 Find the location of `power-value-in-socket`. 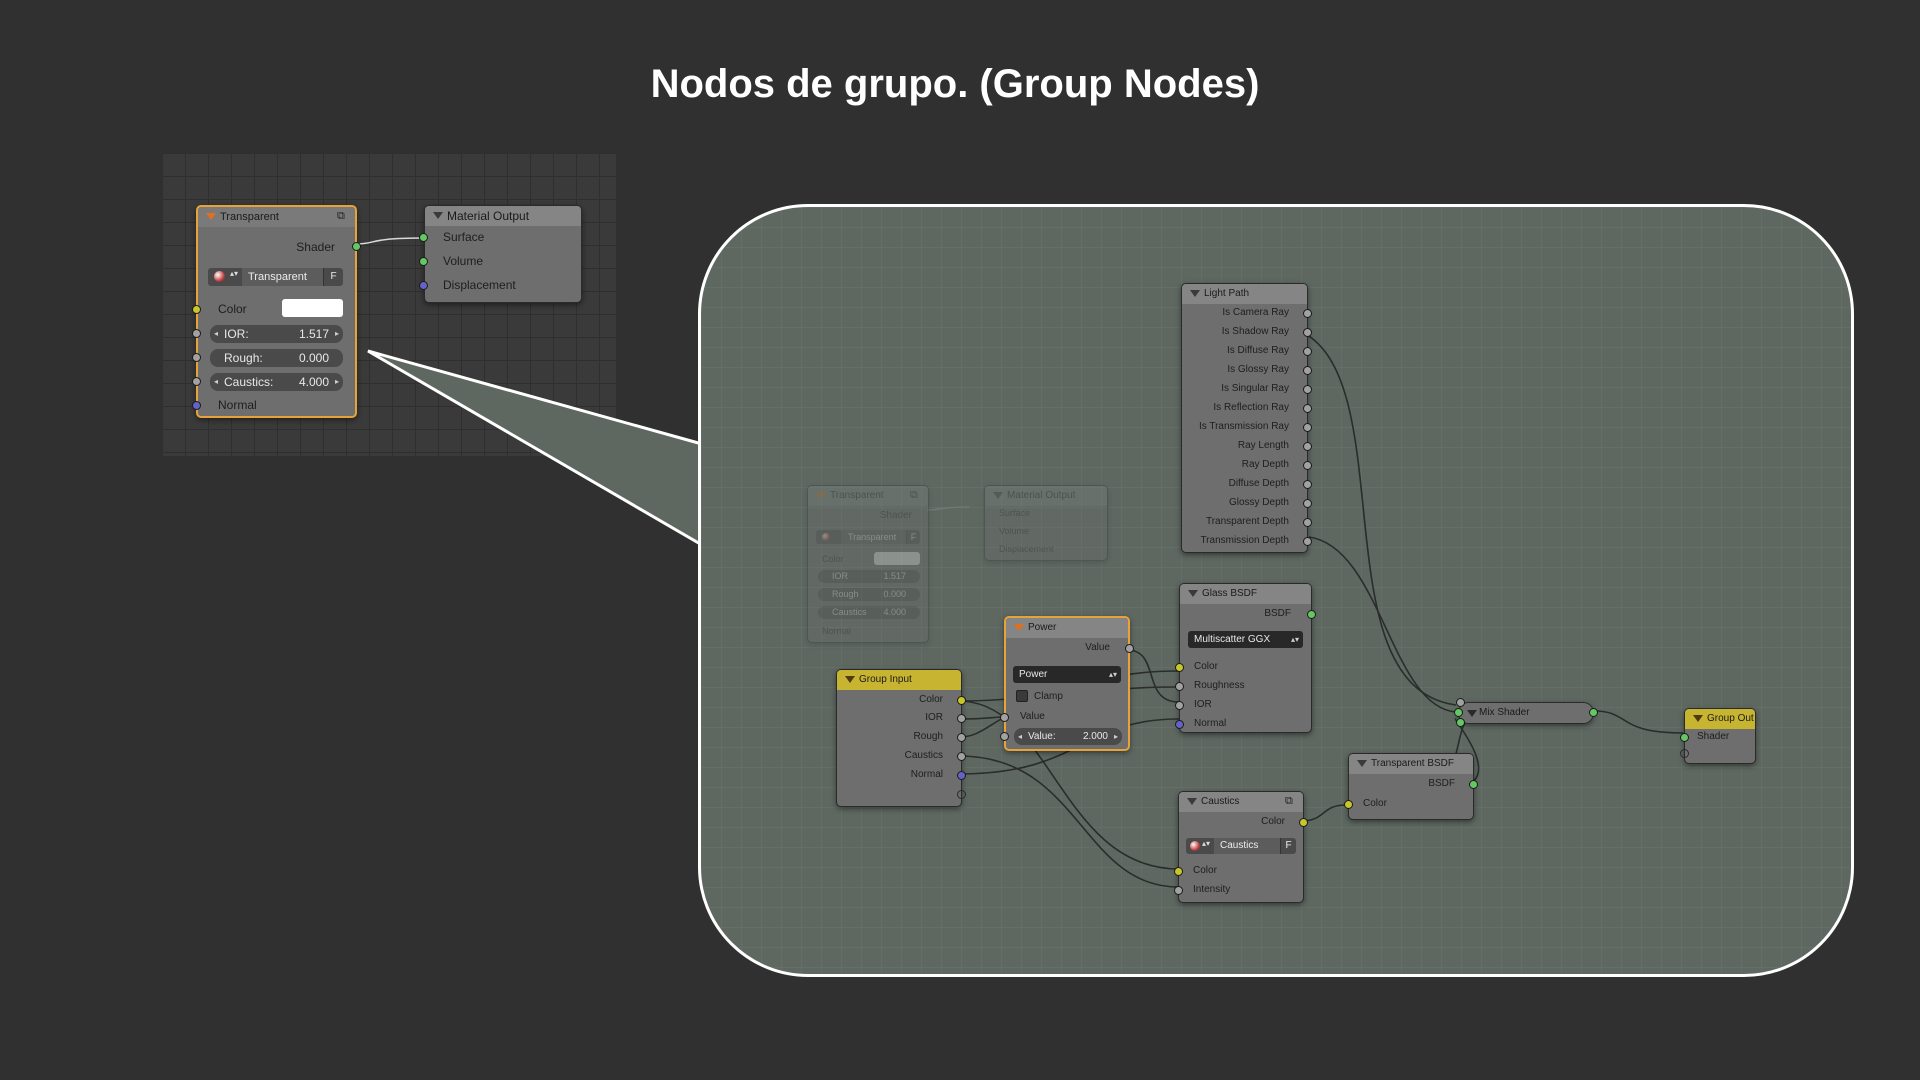

power-value-in-socket is located at coordinates (1004, 717).